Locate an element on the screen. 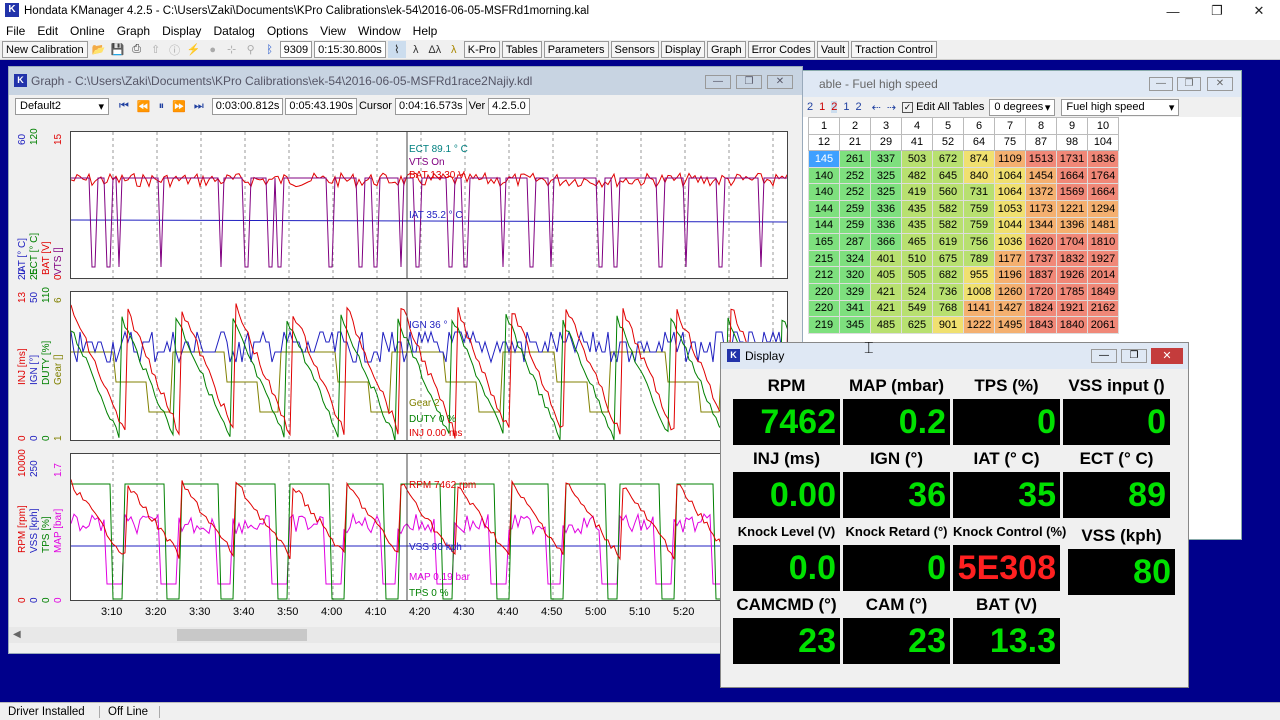 The height and width of the screenshot is (720, 1280). table-cell: 6 is located at coordinates (979, 126).